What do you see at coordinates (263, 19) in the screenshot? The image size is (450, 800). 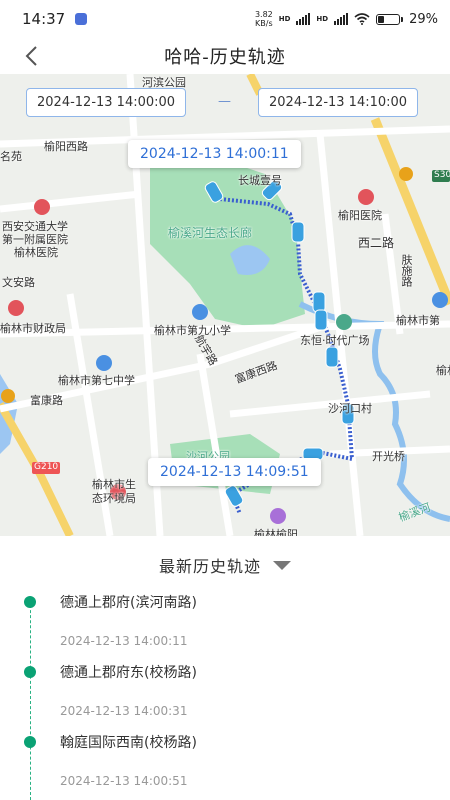 I see `network-speed: 3.82 KB/s` at bounding box center [263, 19].